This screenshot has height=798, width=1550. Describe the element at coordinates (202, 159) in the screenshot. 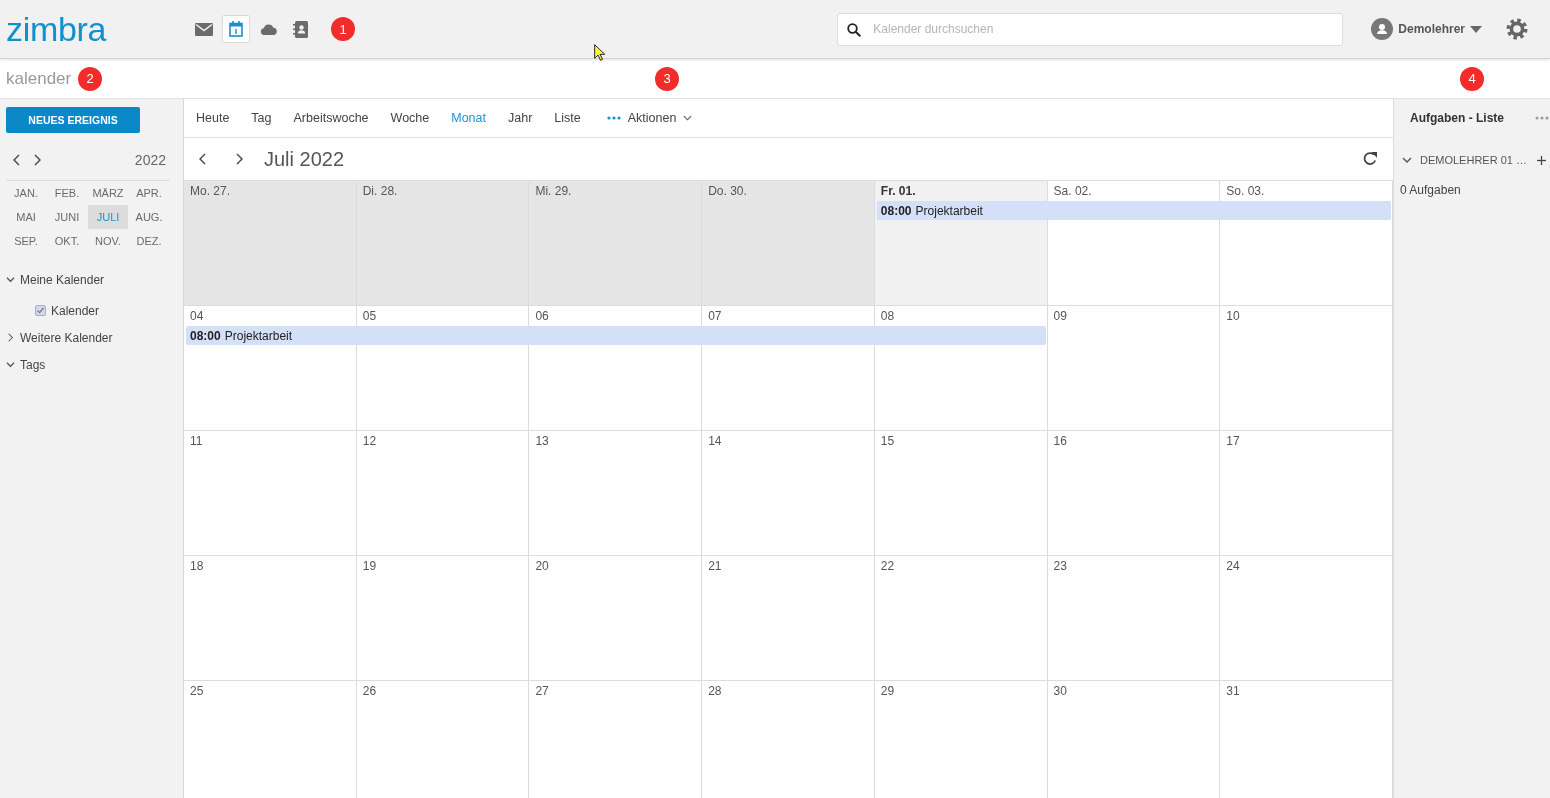

I see `previous-month-icon` at that location.